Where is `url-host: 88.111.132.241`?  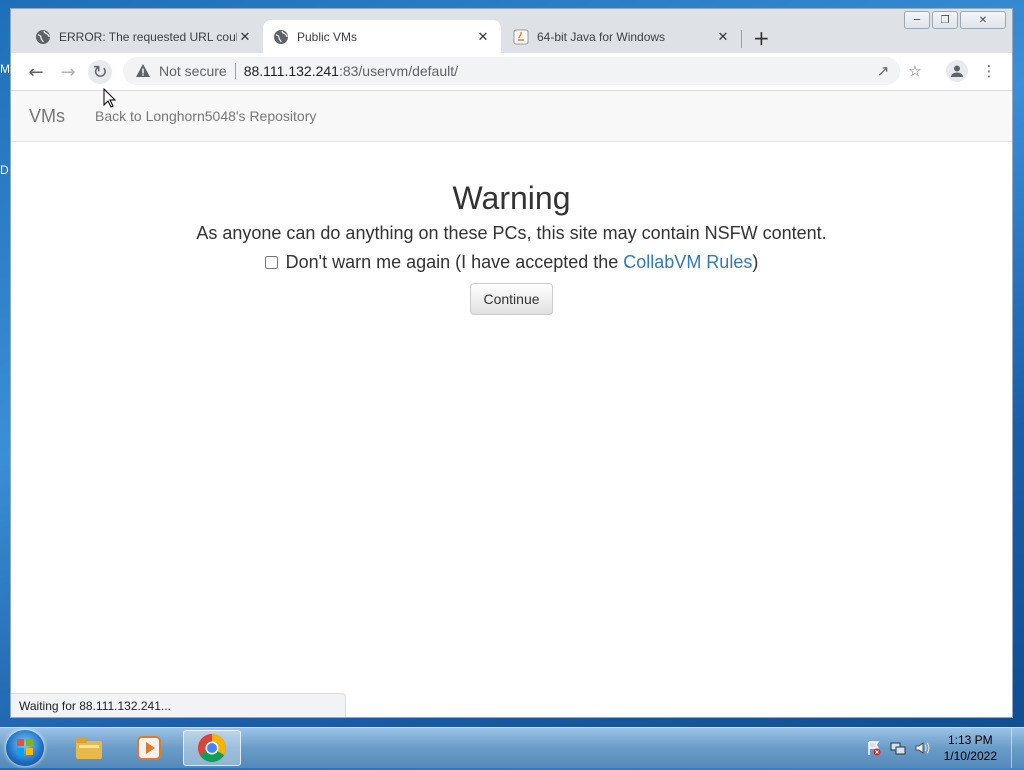 url-host: 88.111.132.241 is located at coordinates (291, 71).